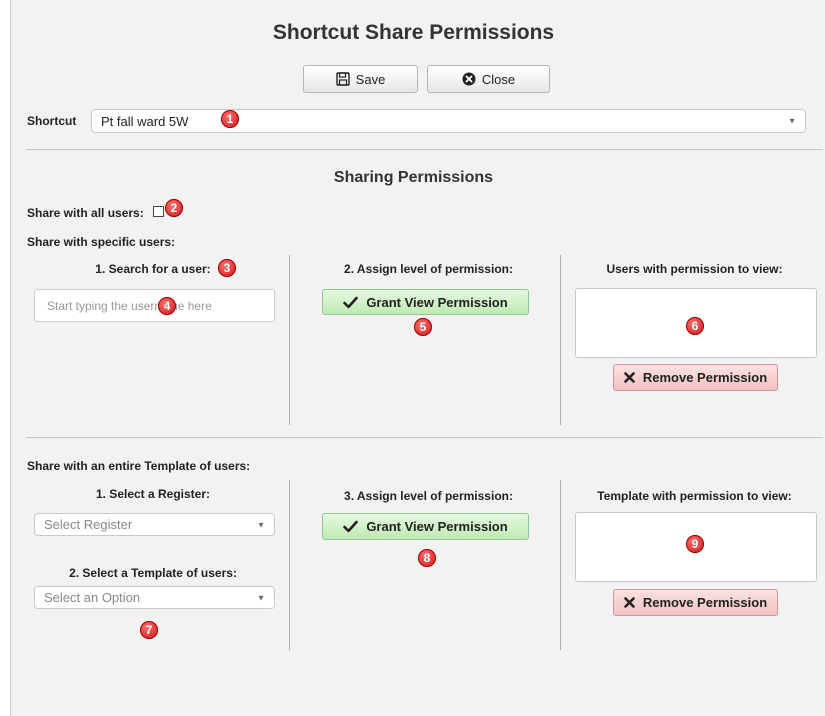 Image resolution: width=825 pixels, height=716 pixels. I want to click on share-all-label: Share with all users:, so click(85, 213).